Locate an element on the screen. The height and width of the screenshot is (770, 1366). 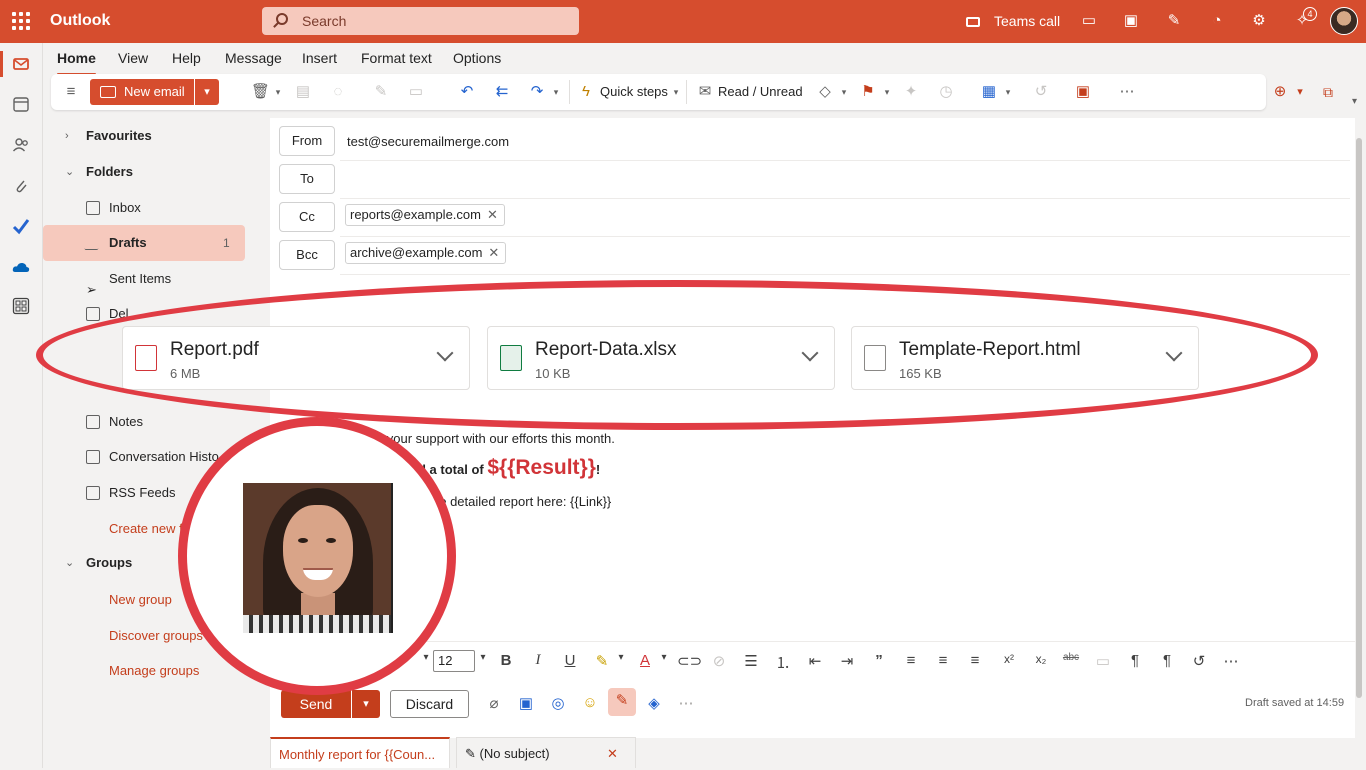
archive-icon: ▤ is located at coordinates (303, 92).